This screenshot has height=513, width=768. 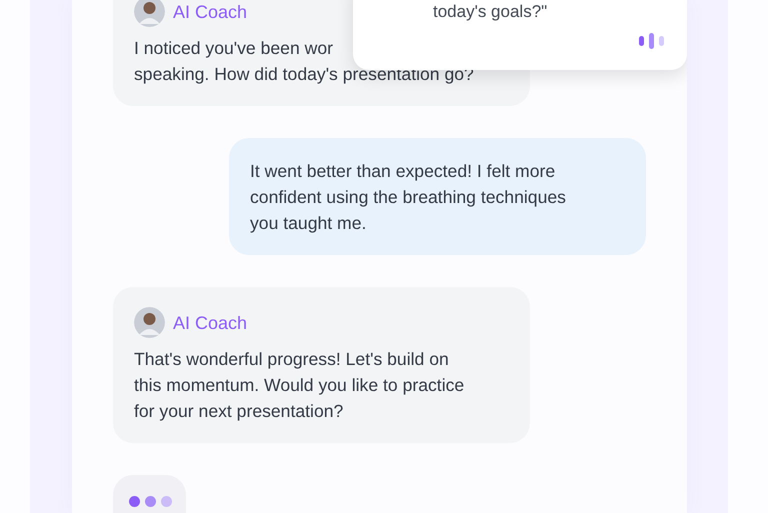 I want to click on avatar, so click(x=149, y=322).